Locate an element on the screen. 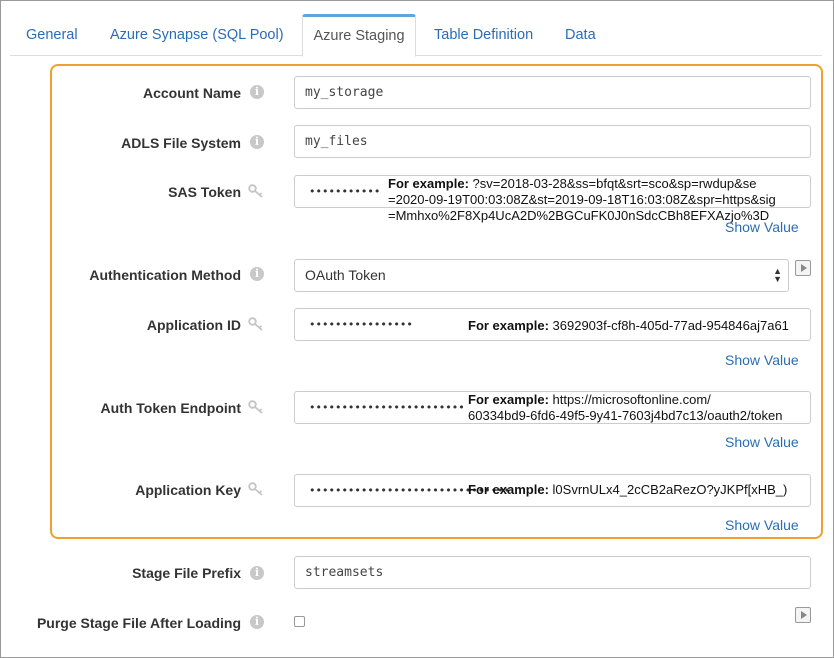 The width and height of the screenshot is (834, 658). tab-azure-staging: Azure Staging is located at coordinates (359, 35).